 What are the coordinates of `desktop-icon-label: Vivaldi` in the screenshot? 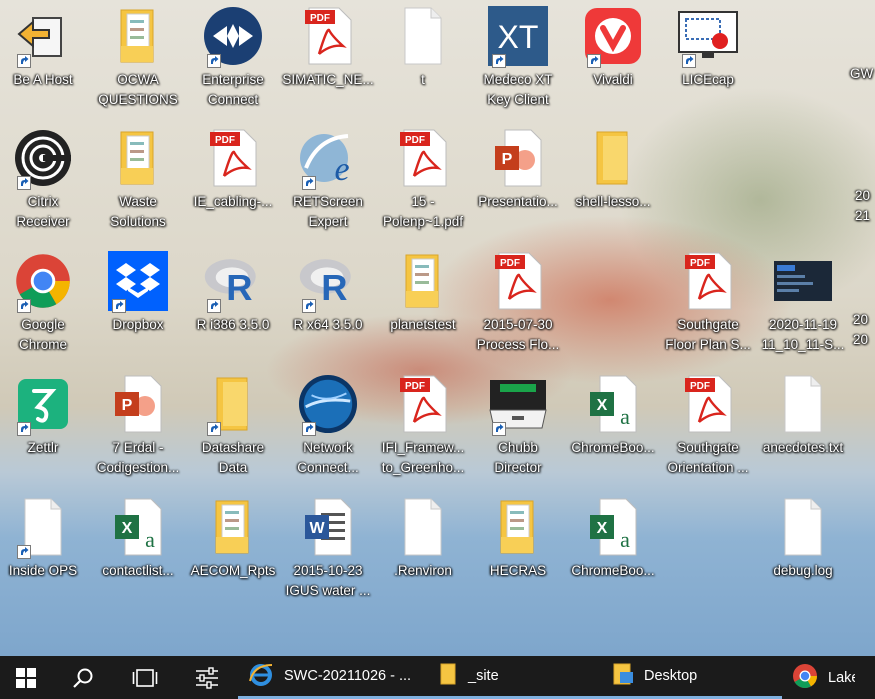 It's located at (613, 79).